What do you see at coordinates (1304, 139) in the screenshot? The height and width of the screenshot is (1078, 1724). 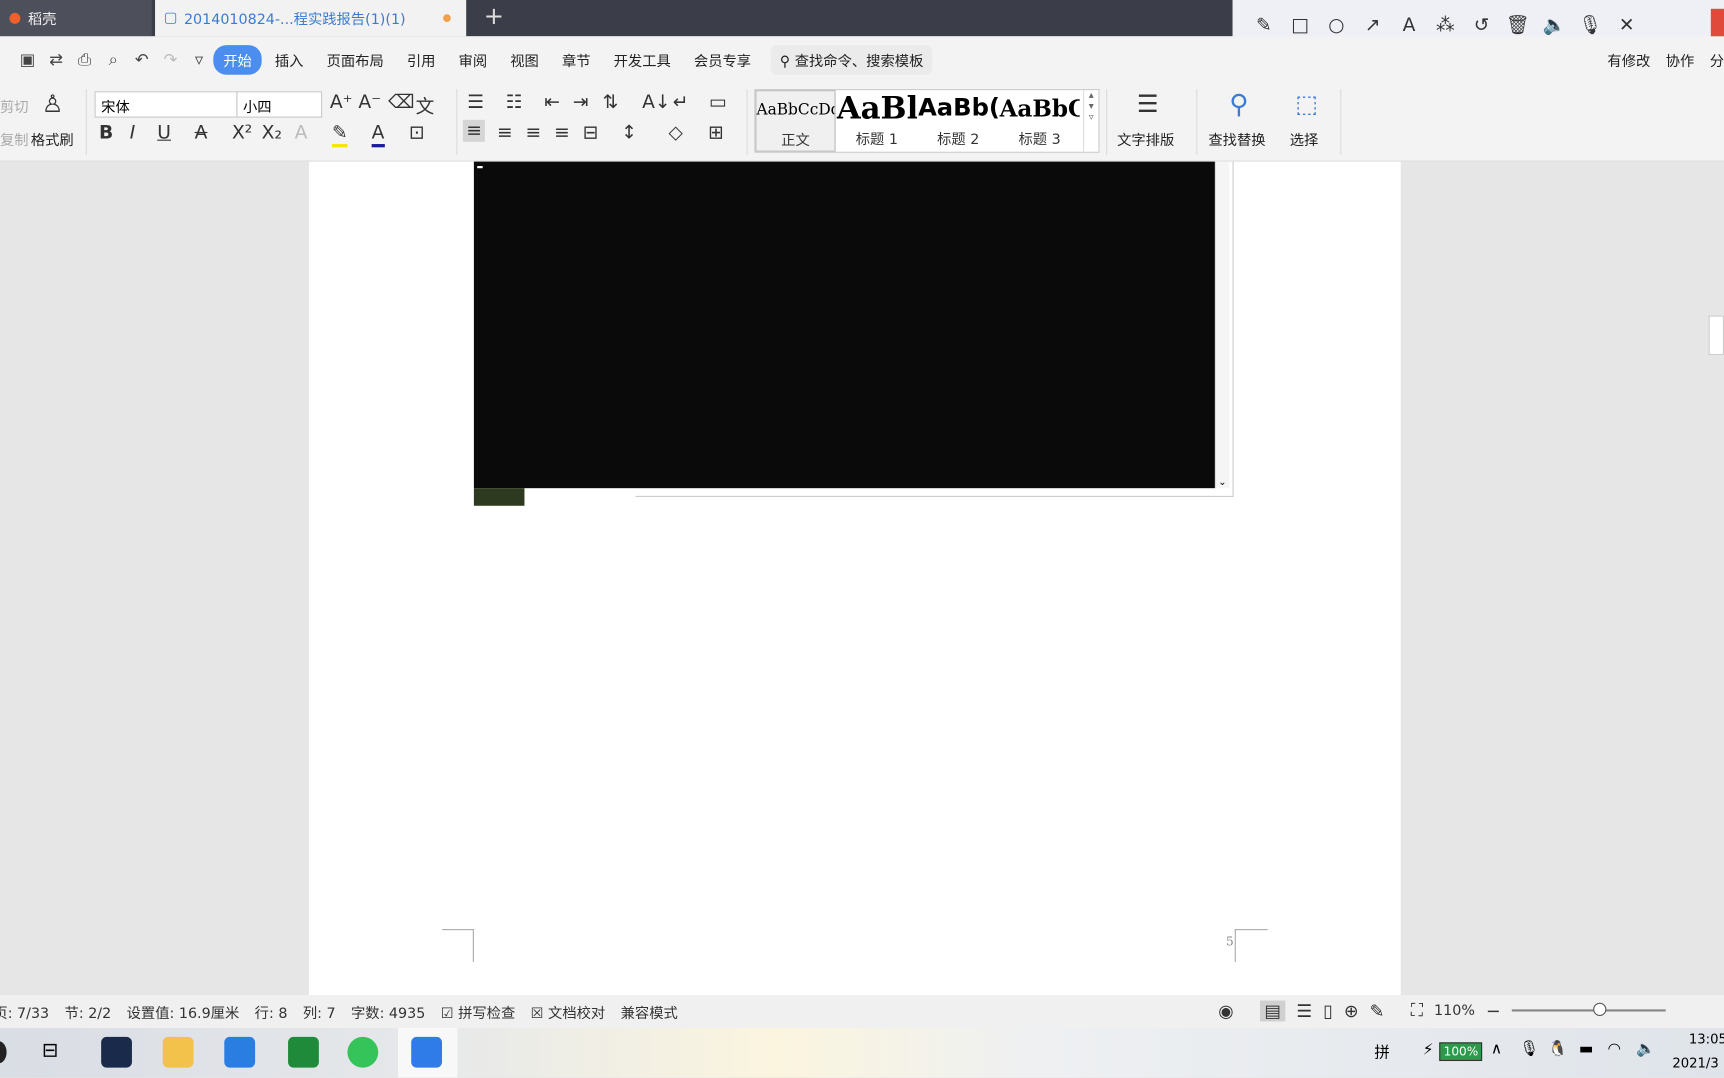 I see `select-button: 选择` at bounding box center [1304, 139].